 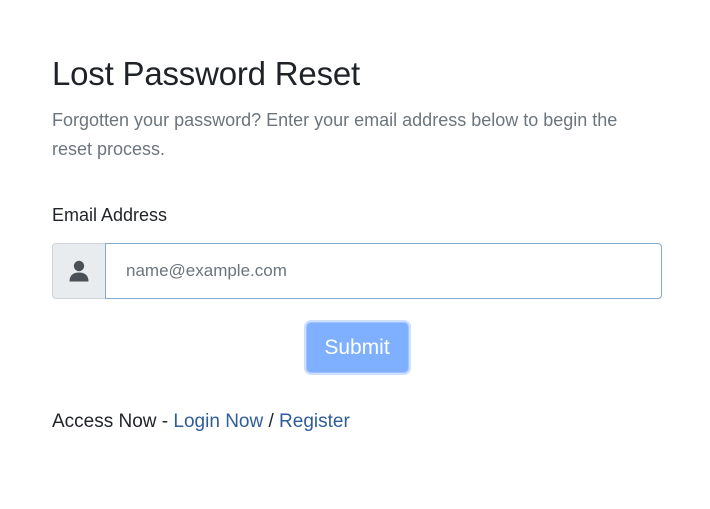 I want to click on access-links: Access Now - Login Now / Register, so click(x=357, y=422).